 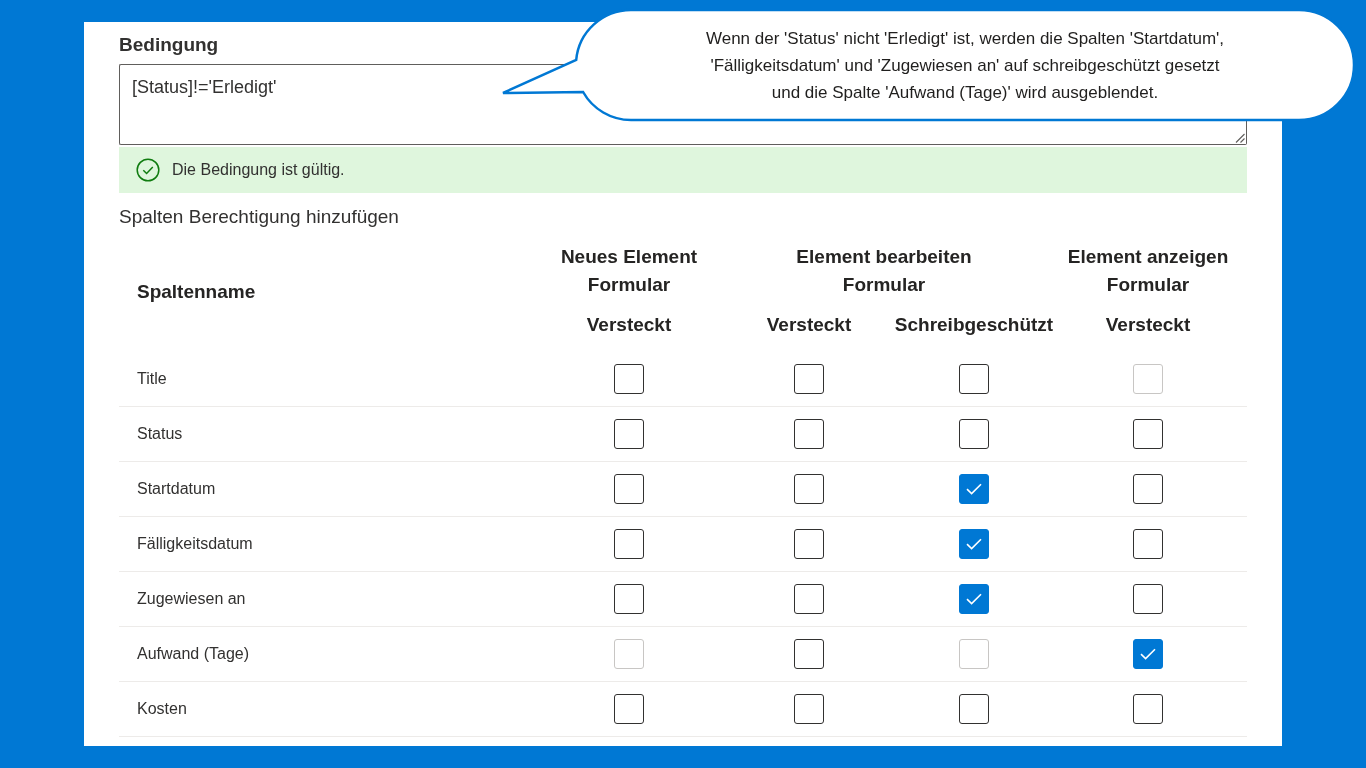 I want to click on row-label: Startdatum, so click(x=176, y=488).